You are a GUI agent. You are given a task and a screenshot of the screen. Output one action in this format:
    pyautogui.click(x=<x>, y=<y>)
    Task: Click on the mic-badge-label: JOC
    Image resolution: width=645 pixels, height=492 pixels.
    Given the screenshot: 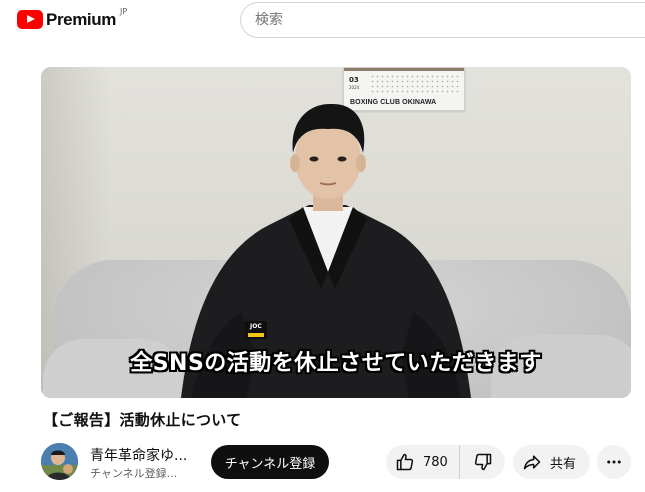 What is the action you would take?
    pyautogui.click(x=256, y=326)
    